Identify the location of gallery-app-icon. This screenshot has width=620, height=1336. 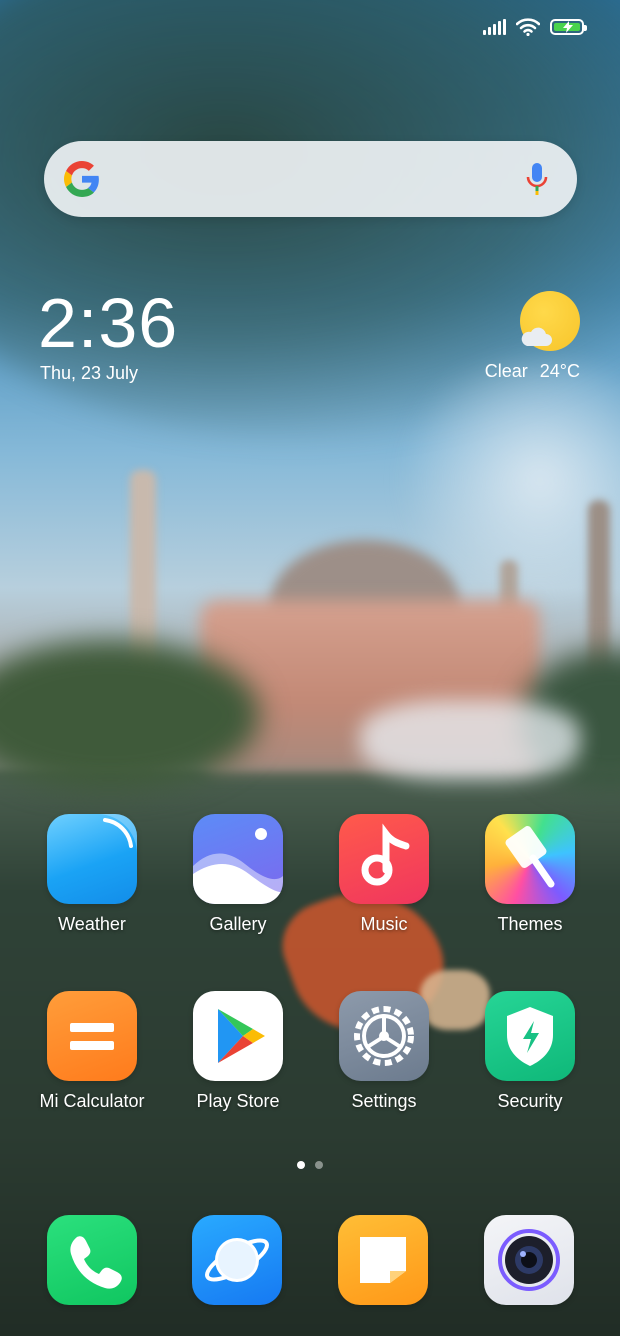
(238, 859).